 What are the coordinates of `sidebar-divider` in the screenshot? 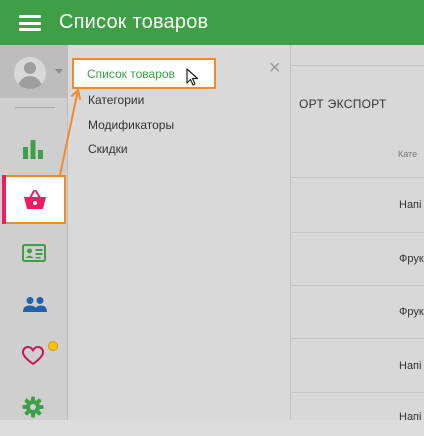 It's located at (35, 107).